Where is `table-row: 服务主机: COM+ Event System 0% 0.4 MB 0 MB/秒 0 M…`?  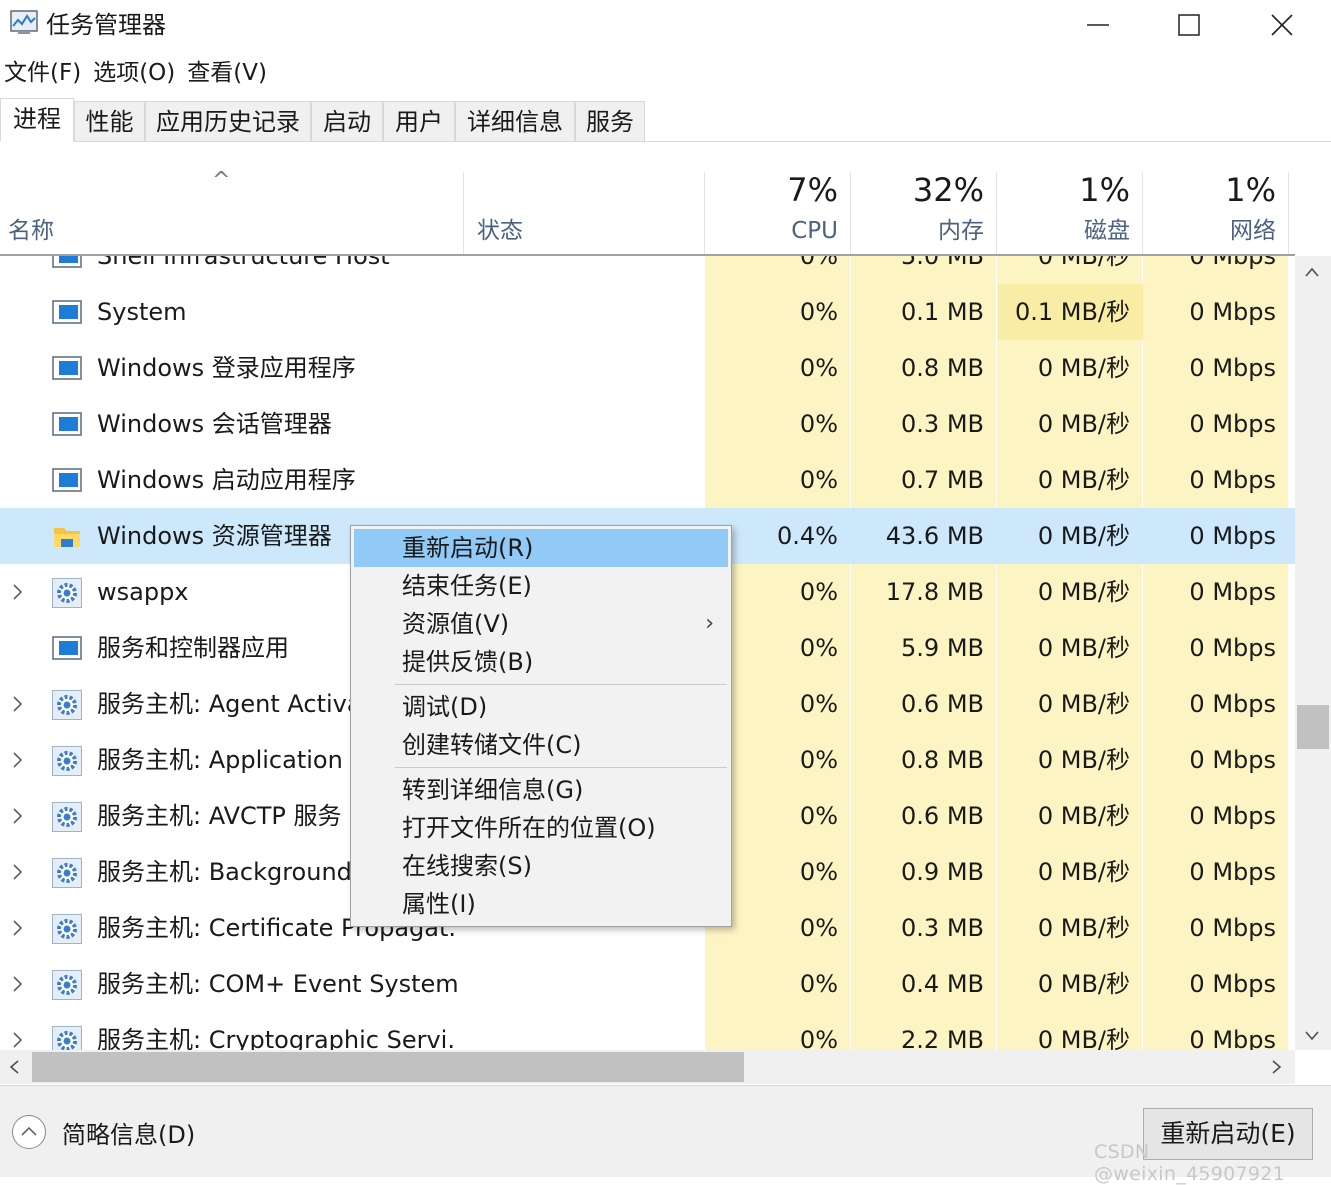
table-row: 服务主机: COM+ Event System 0% 0.4 MB 0 MB/秒 0 M… is located at coordinates (647, 984).